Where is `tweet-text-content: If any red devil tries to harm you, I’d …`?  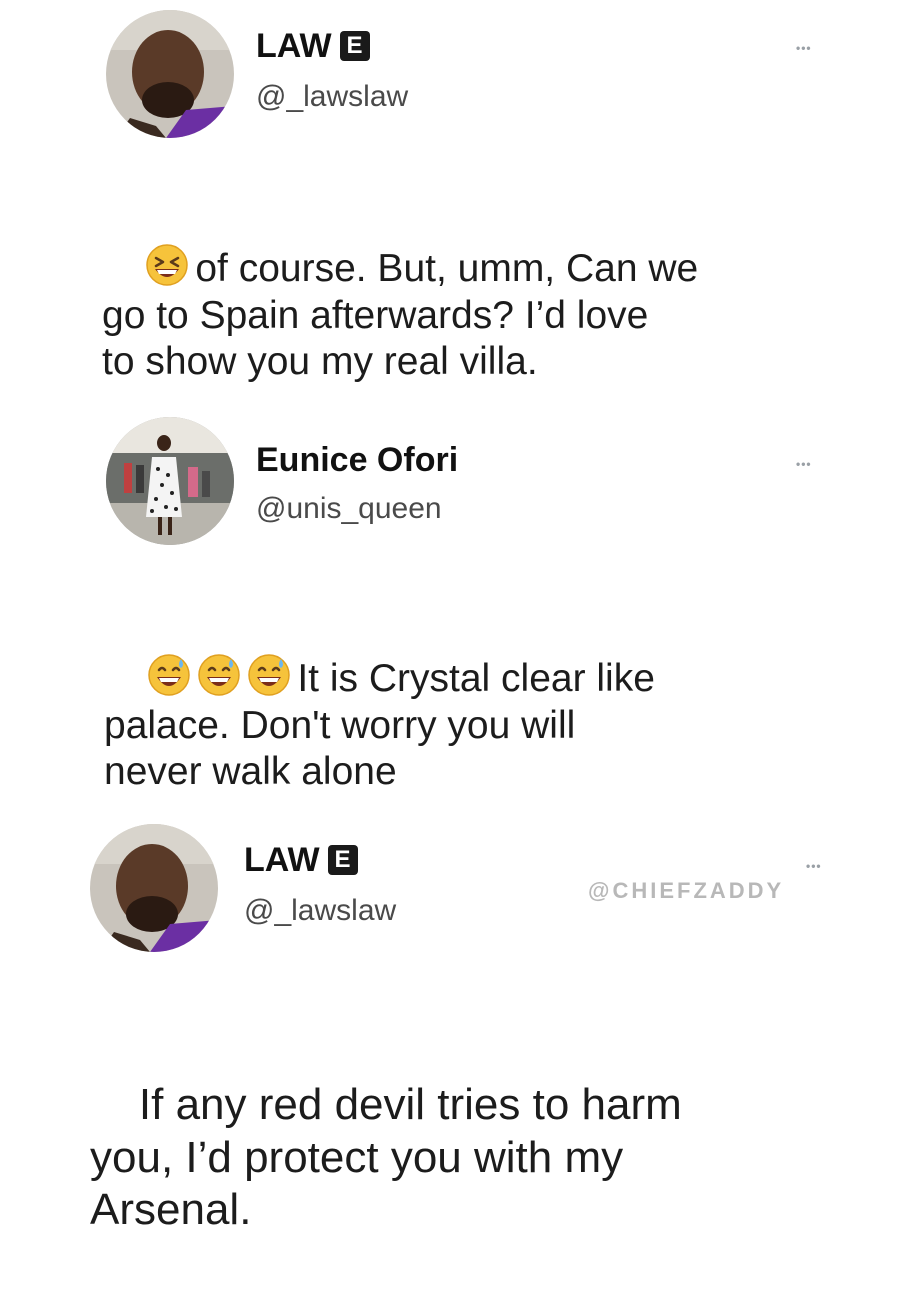 tweet-text-content: If any red devil tries to harm you, I’d … is located at coordinates (386, 1157).